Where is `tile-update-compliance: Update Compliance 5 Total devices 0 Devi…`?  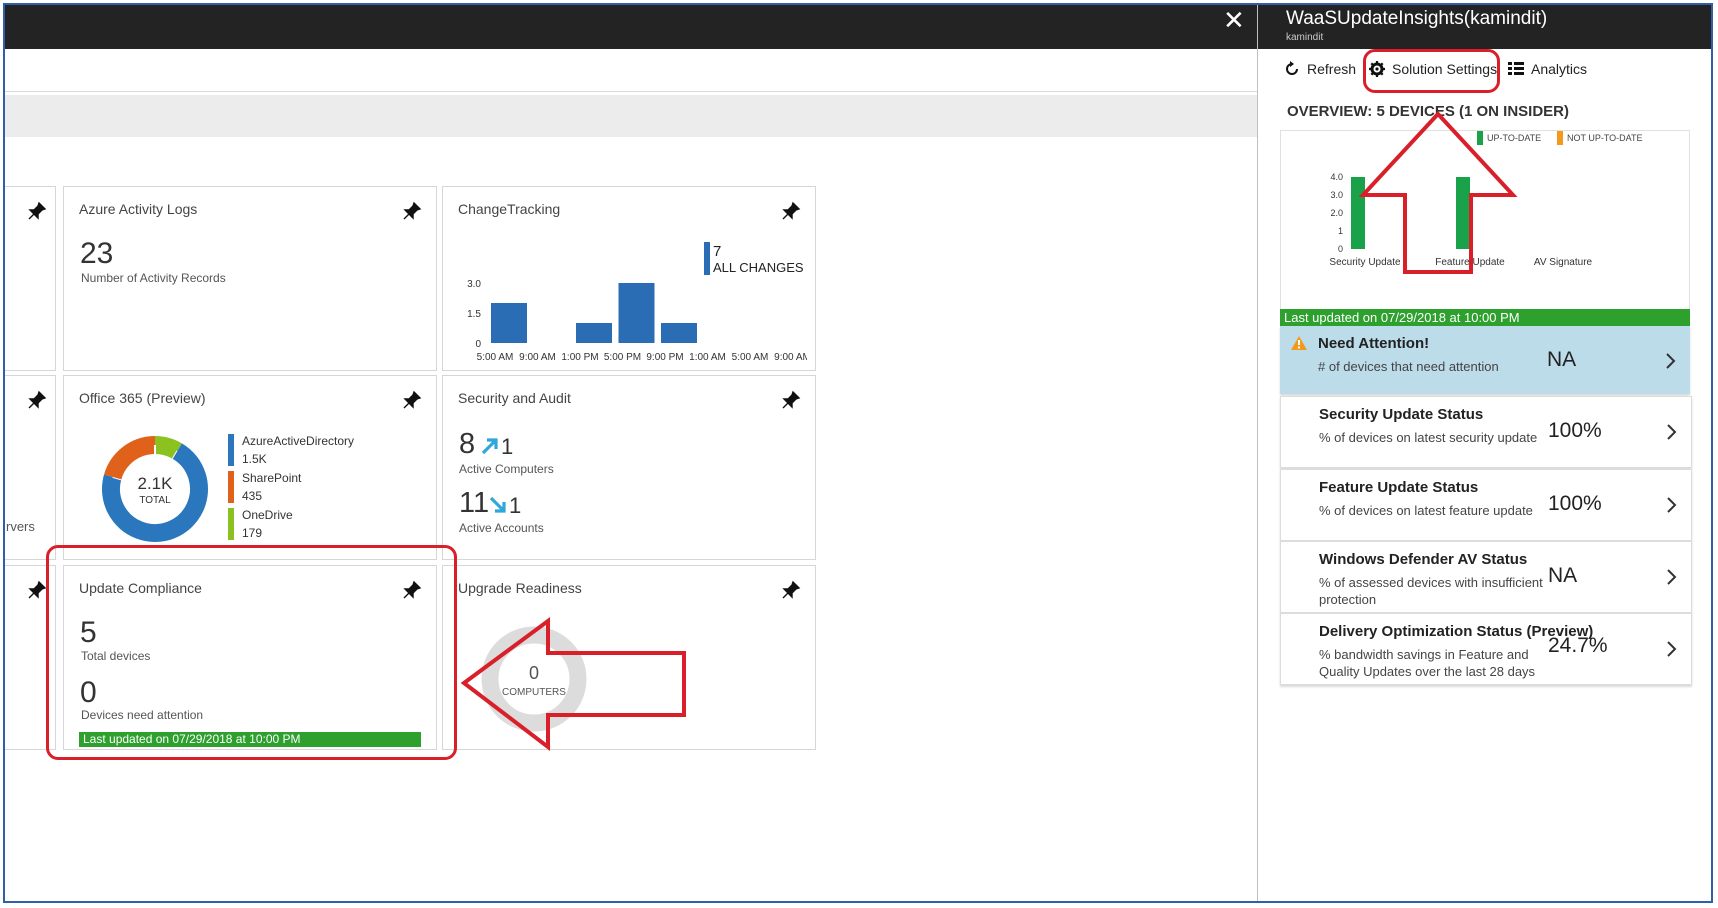
tile-update-compliance: Update Compliance 5 Total devices 0 Devi… is located at coordinates (250, 657).